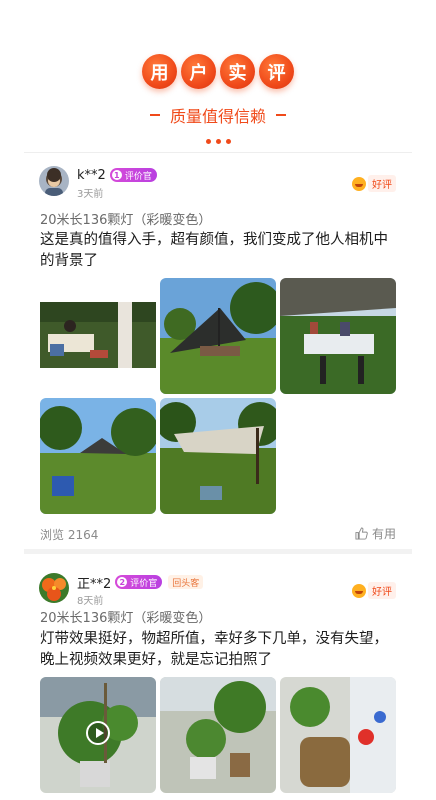  Describe the element at coordinates (218, 551) in the screenshot. I see `review-separator` at that location.